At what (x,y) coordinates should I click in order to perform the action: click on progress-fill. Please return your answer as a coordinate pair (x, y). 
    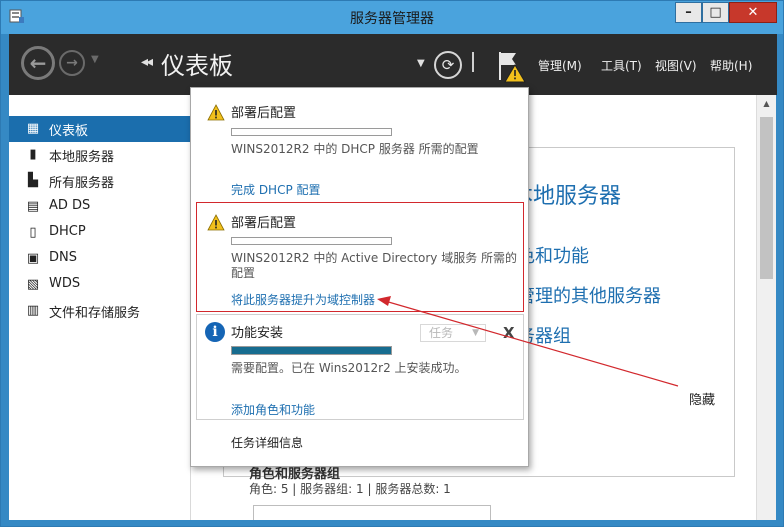
    Looking at the image, I should click on (311, 350).